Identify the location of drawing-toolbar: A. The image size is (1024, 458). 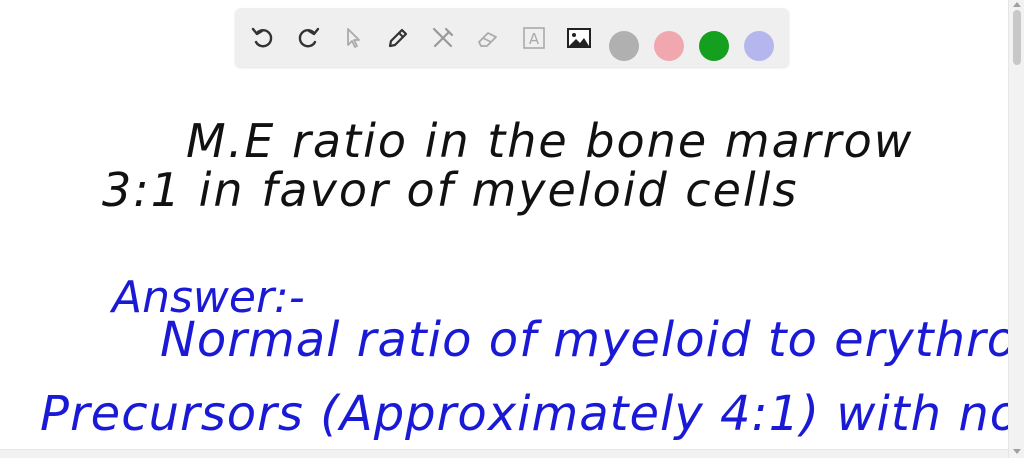
(512, 37).